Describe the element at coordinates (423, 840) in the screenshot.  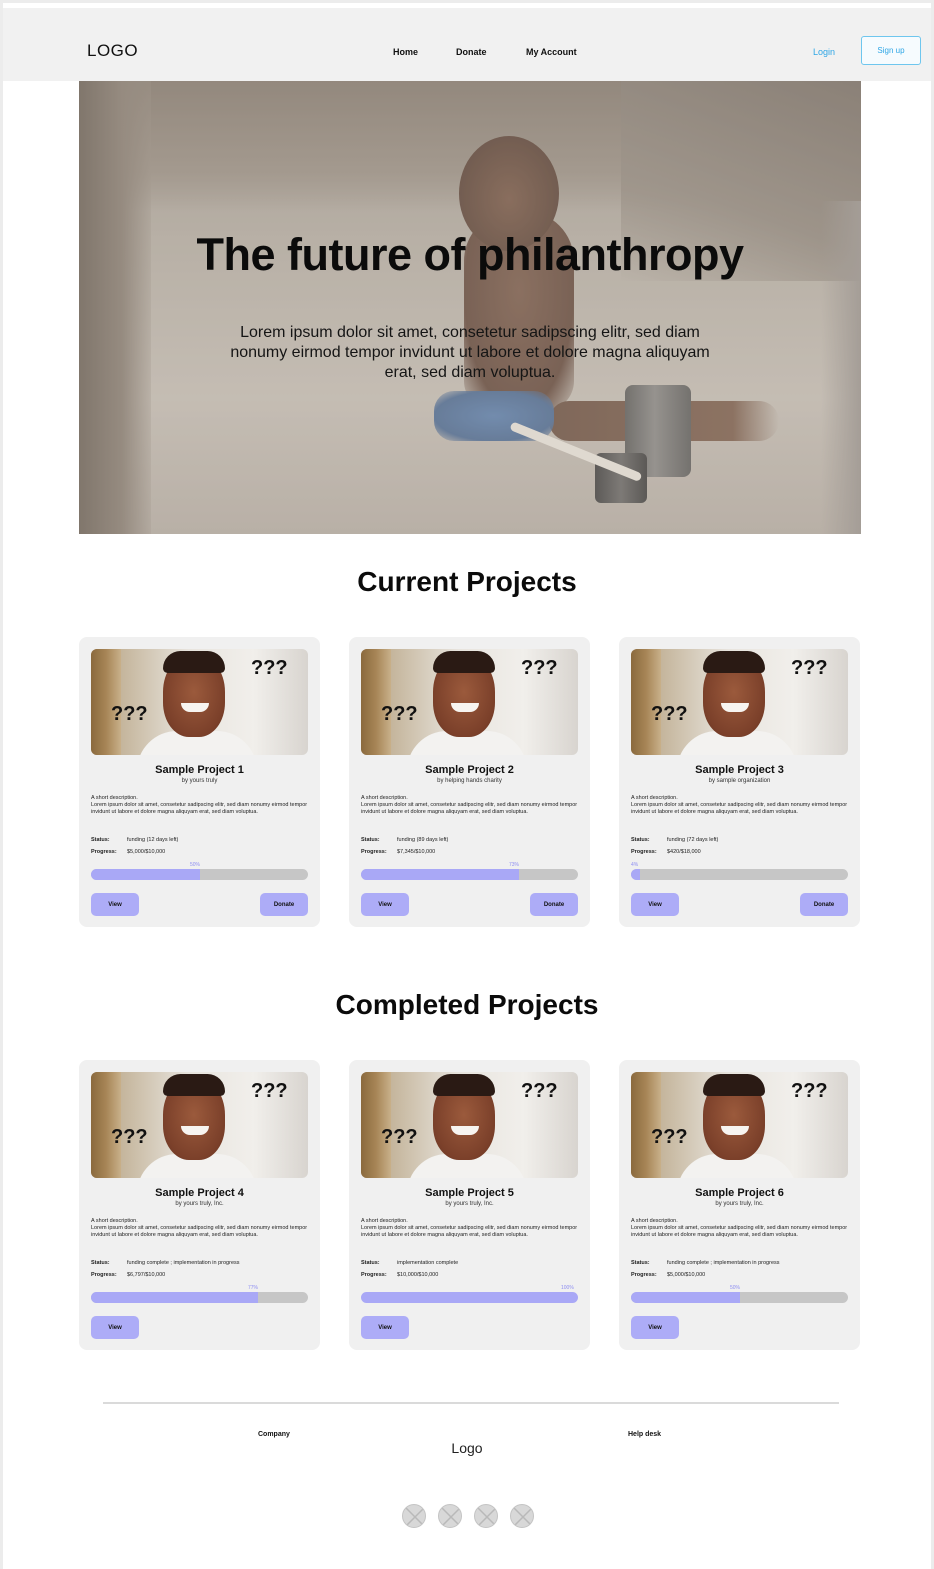
I see `status-value: funding (89 days left)` at that location.